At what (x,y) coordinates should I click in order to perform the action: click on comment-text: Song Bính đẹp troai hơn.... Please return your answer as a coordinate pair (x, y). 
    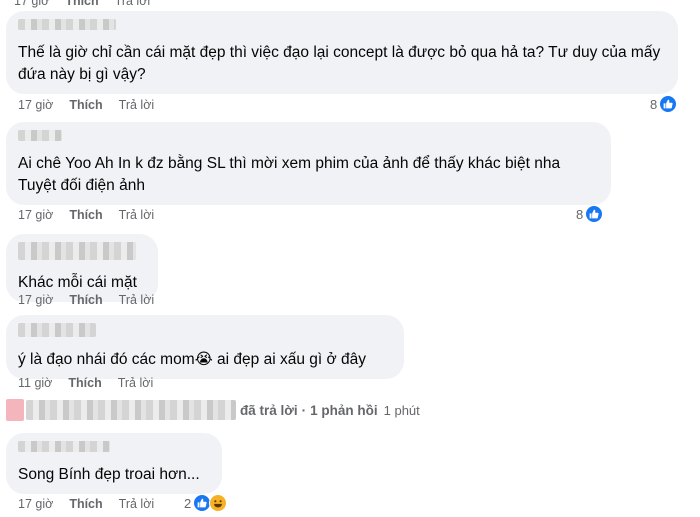
    Looking at the image, I should click on (109, 474).